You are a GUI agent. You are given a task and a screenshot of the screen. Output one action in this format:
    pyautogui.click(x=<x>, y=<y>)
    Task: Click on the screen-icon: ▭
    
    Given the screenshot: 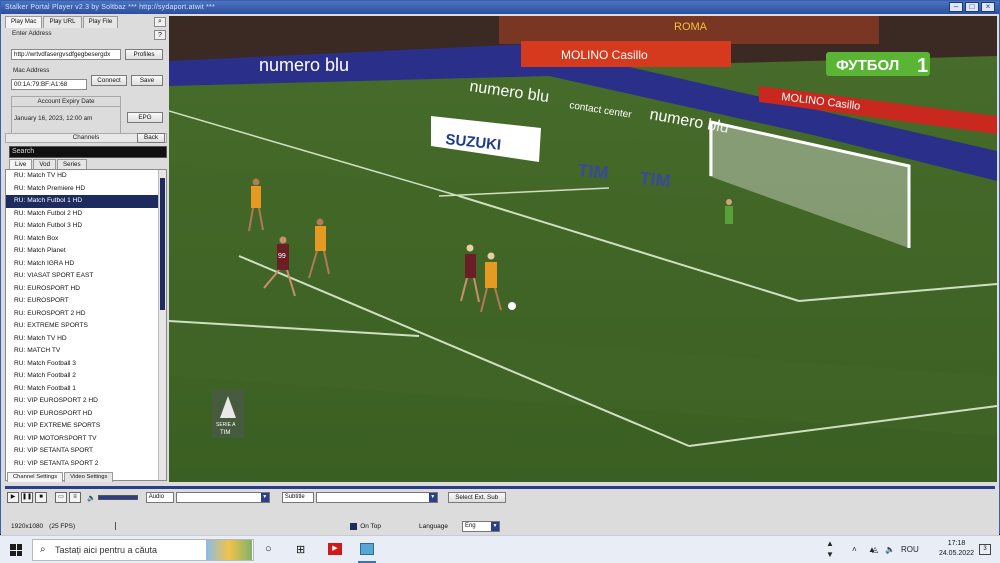 What is the action you would take?
    pyautogui.click(x=61, y=497)
    